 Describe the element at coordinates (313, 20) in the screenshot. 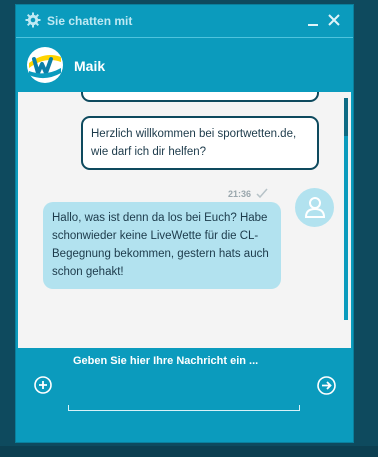

I see `minimize-icon` at that location.